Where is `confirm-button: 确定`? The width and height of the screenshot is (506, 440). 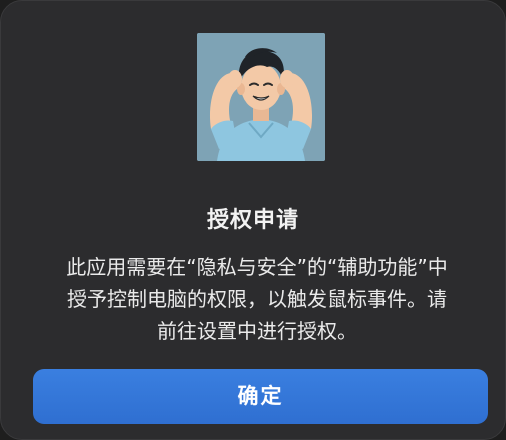
confirm-button: 确定 is located at coordinates (260, 396).